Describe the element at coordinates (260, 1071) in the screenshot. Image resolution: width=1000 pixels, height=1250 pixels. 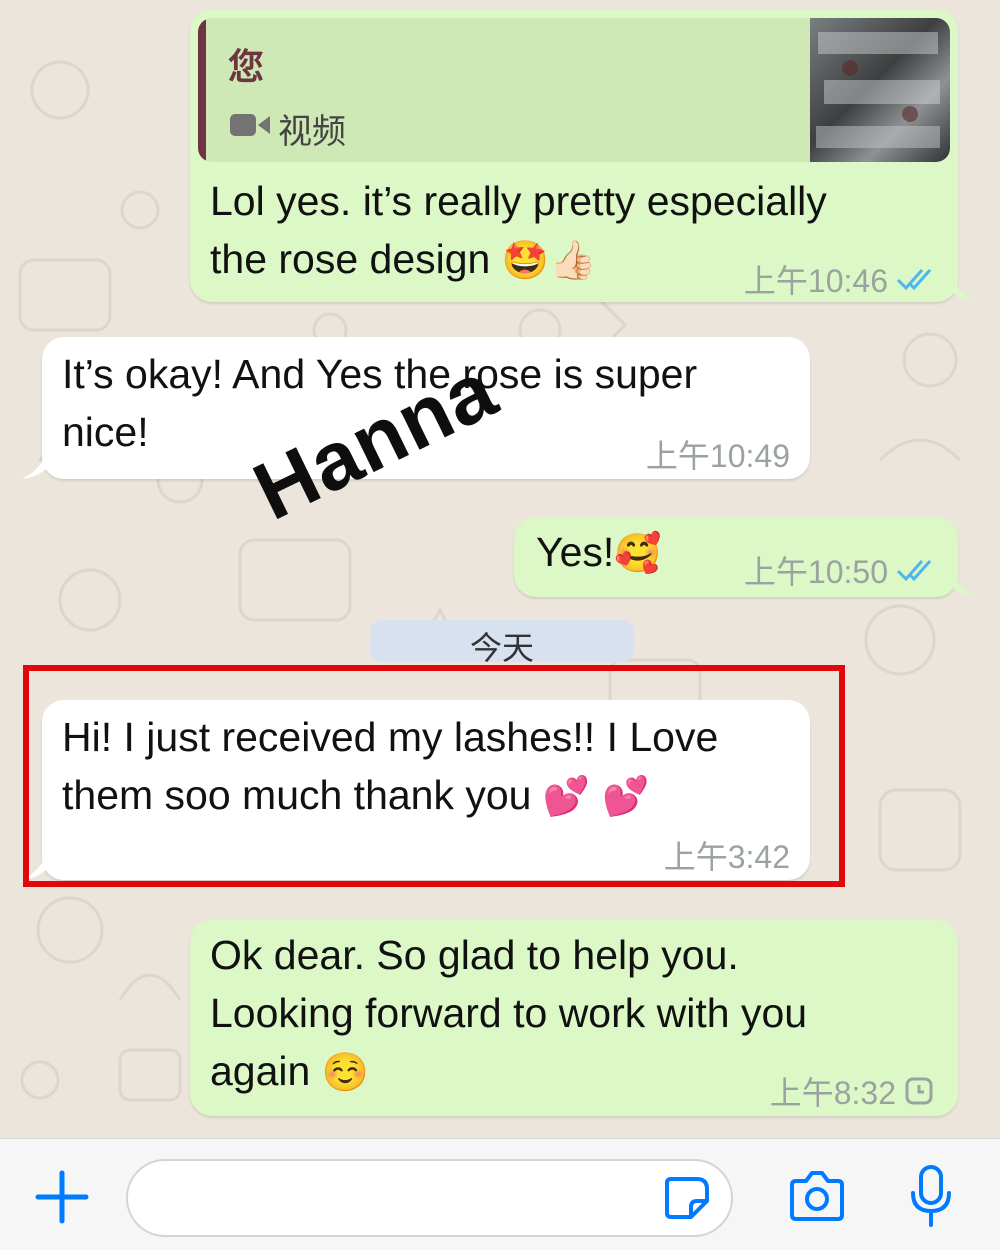
I see `message-text: again` at that location.